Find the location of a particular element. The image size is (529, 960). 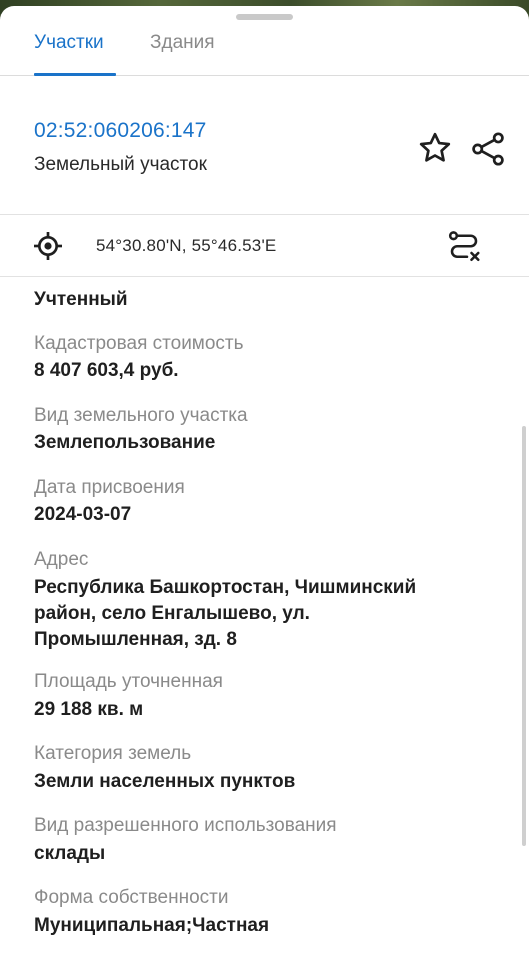

land-kind-value: Землепользование is located at coordinates (125, 442).